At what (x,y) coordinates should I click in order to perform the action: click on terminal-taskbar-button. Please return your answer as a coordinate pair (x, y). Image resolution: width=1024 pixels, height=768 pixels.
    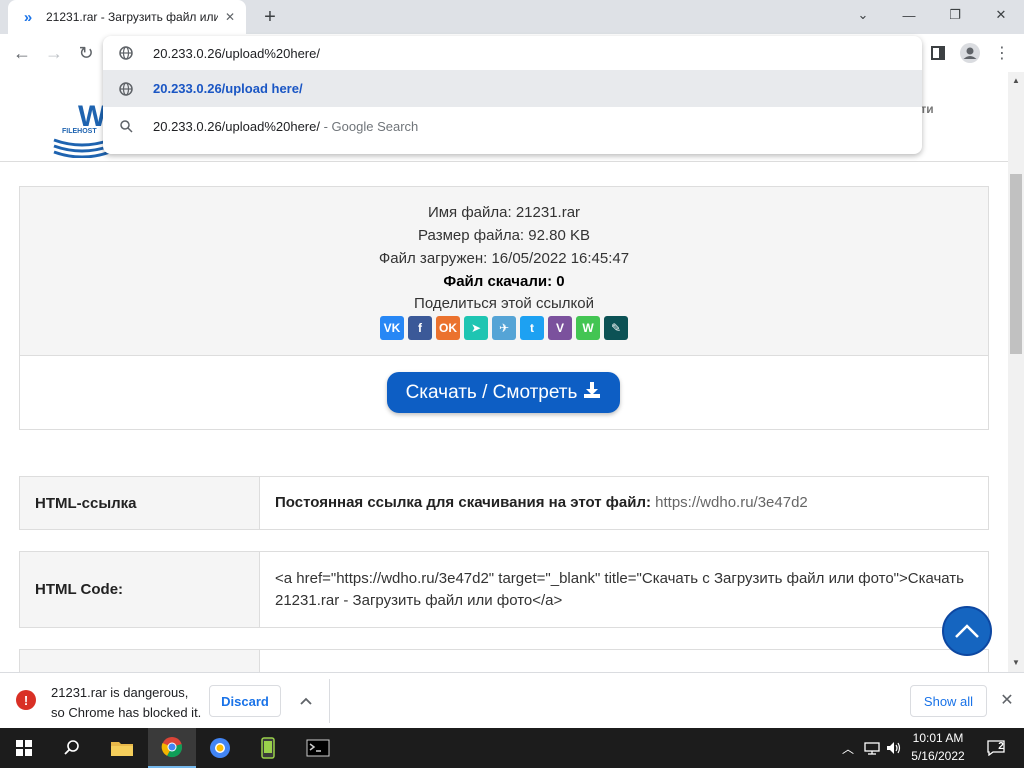
    Looking at the image, I should click on (318, 748).